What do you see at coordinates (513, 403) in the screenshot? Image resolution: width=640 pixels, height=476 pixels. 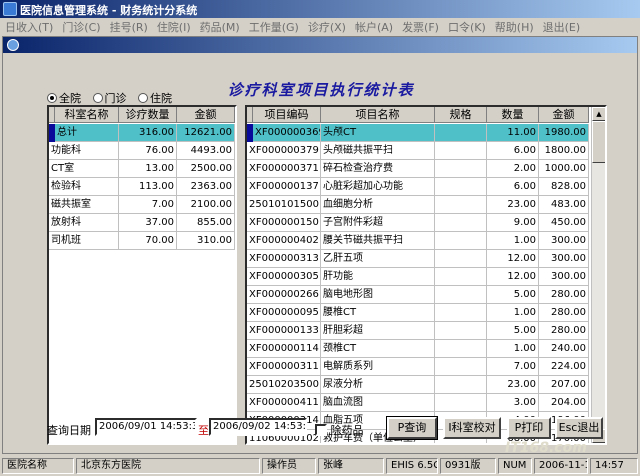 I see `cell-quantity: 3.00` at bounding box center [513, 403].